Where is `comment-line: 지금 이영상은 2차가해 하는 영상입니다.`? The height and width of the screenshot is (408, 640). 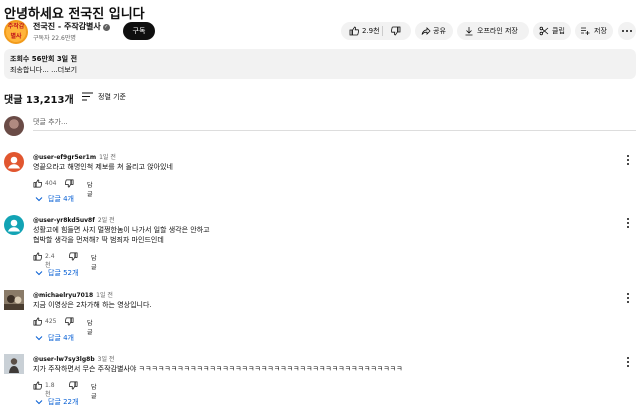 comment-line: 지금 이영상은 2차가해 하는 영상입니다. is located at coordinates (92, 305).